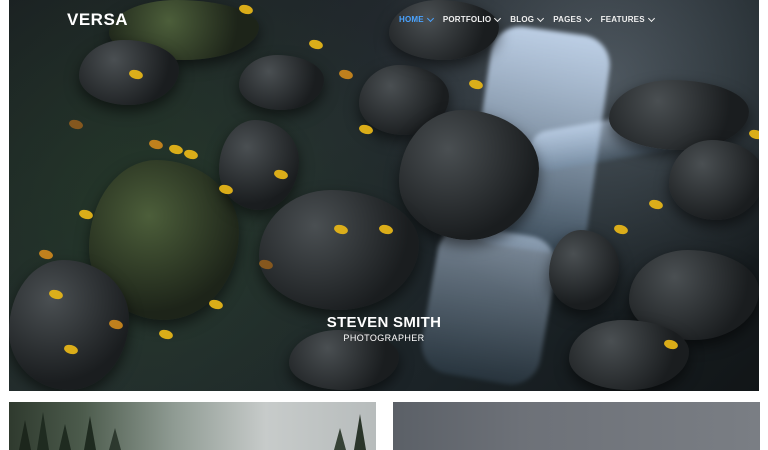  I want to click on main-navigation: HOME PORTFOLIO BLOG PAGES FEATURES, so click(527, 19).